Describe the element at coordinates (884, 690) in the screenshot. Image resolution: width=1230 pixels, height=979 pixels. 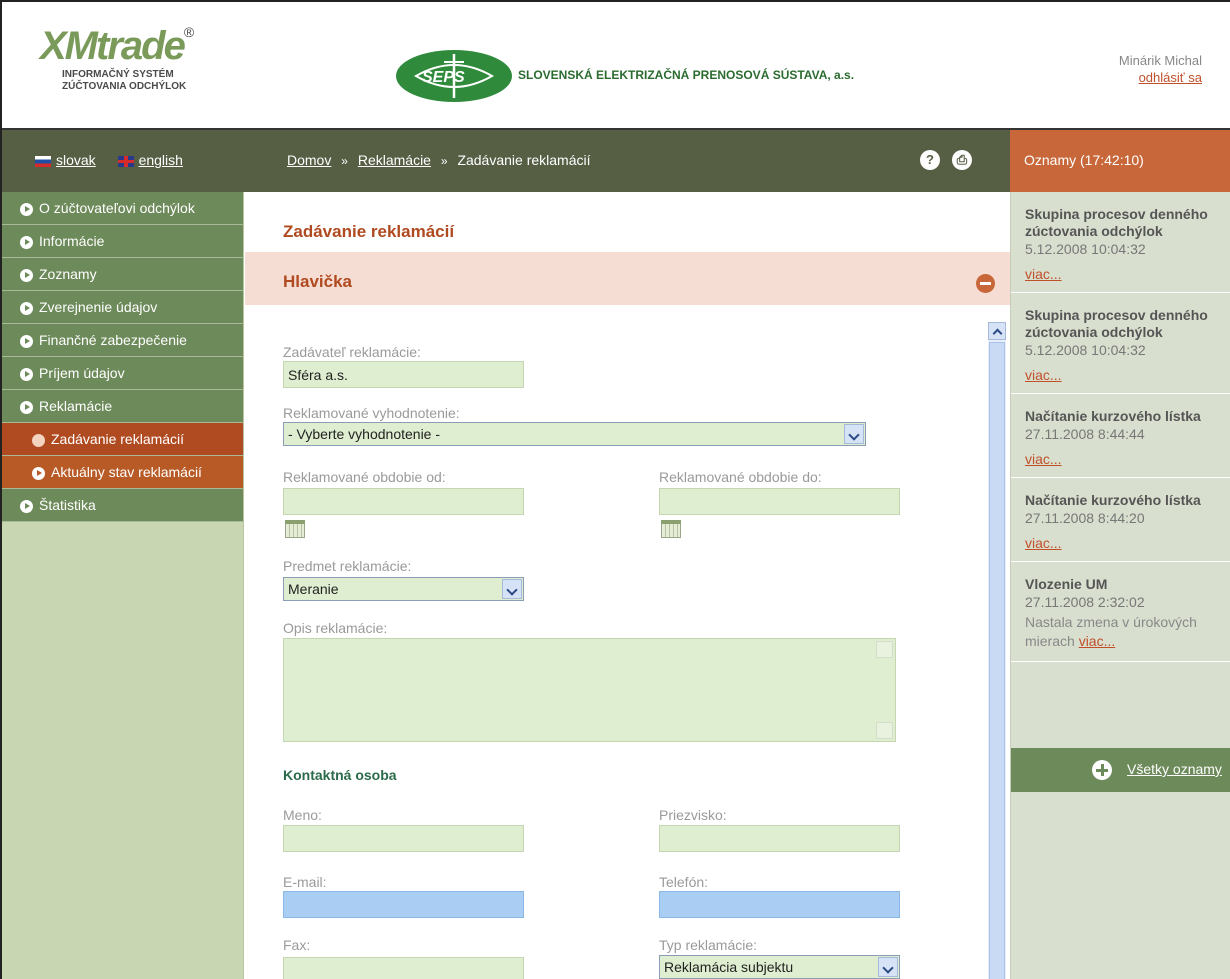
I see `textarea-scrollbar` at that location.